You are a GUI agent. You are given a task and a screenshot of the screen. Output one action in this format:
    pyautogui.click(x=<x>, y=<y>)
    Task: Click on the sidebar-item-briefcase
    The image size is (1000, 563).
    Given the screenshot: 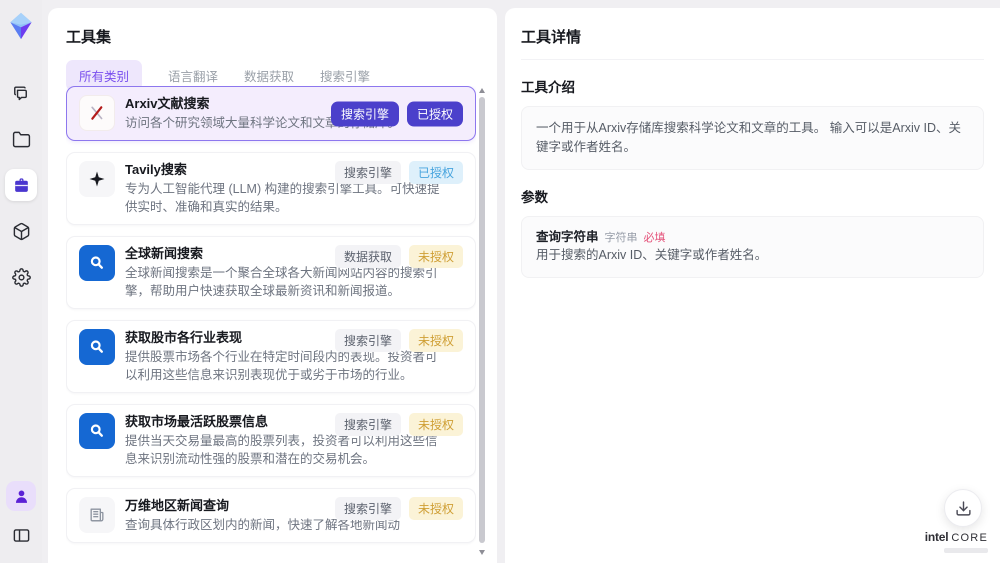 What is the action you would take?
    pyautogui.click(x=21, y=185)
    